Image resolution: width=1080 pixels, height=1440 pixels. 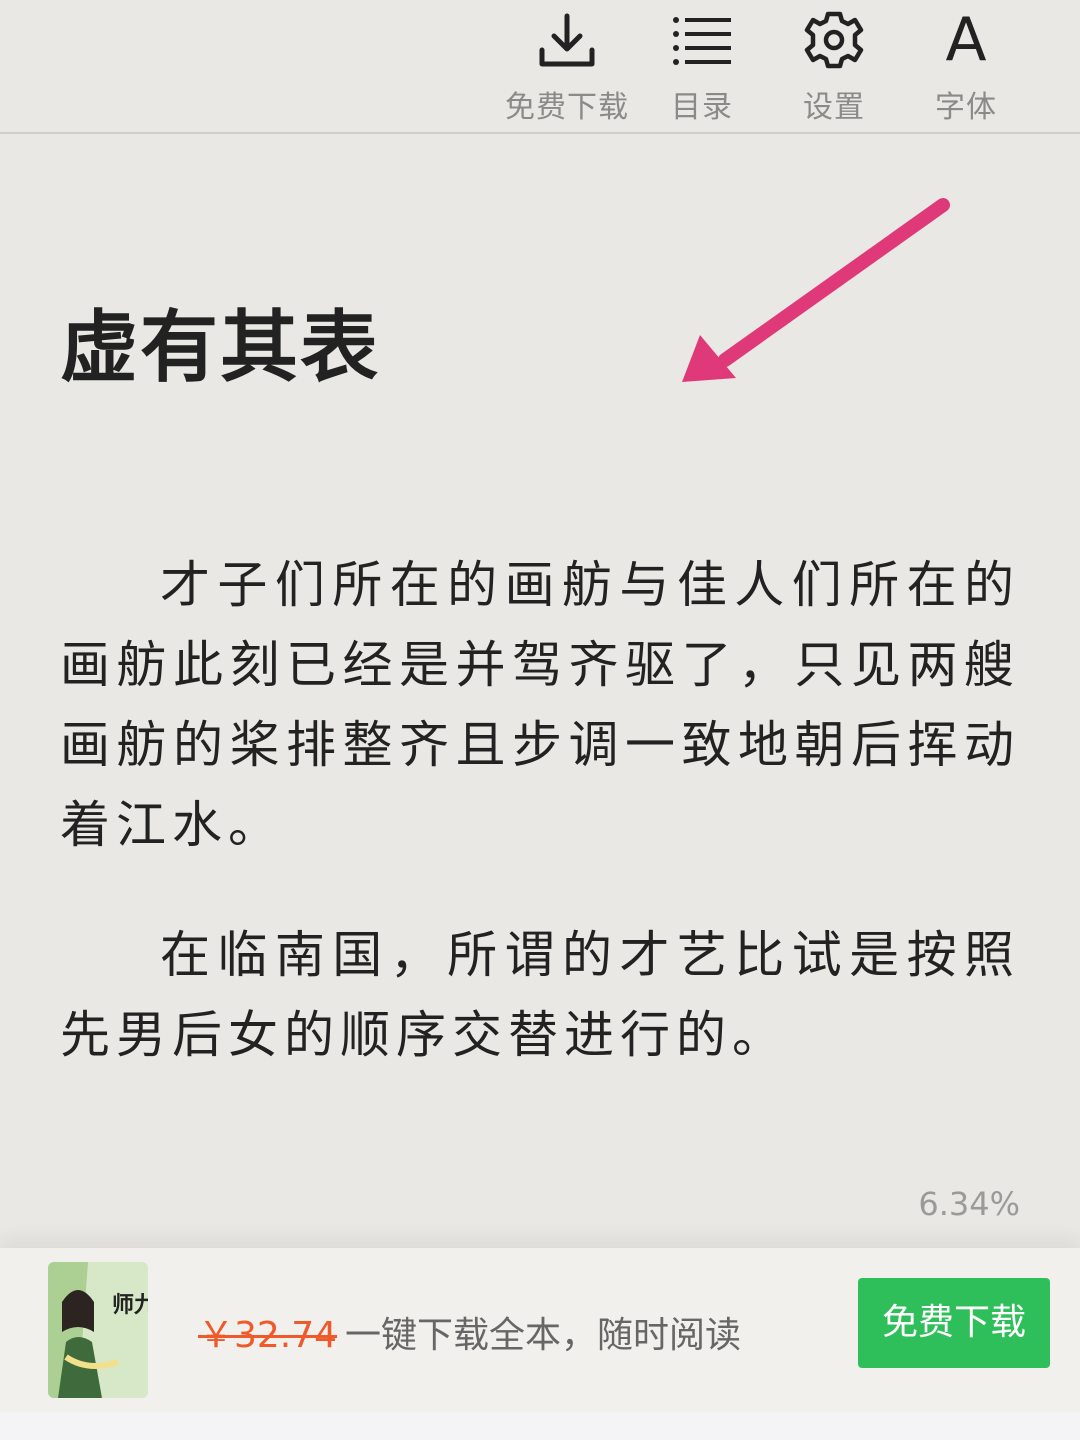 What do you see at coordinates (966, 107) in the screenshot?
I see `font-label: 字体` at bounding box center [966, 107].